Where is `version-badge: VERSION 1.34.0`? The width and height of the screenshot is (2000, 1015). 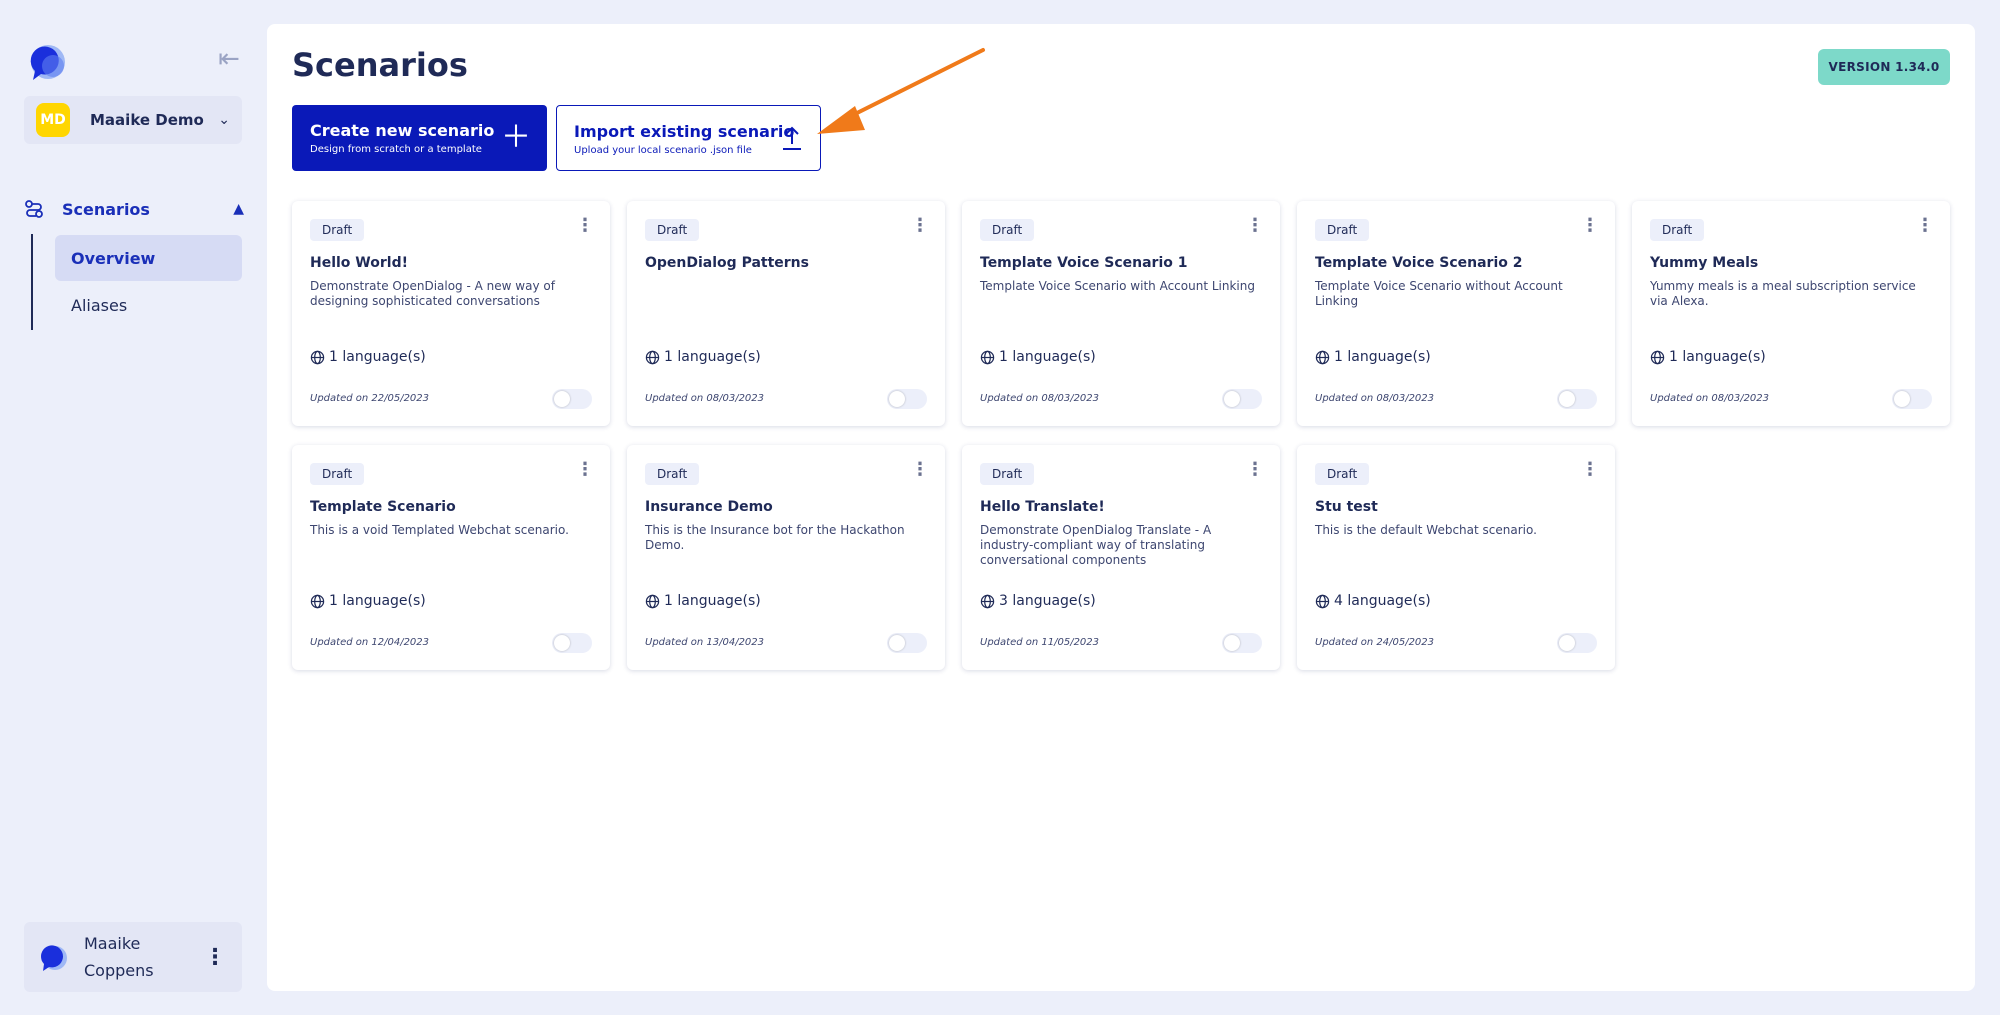 version-badge: VERSION 1.34.0 is located at coordinates (1884, 67).